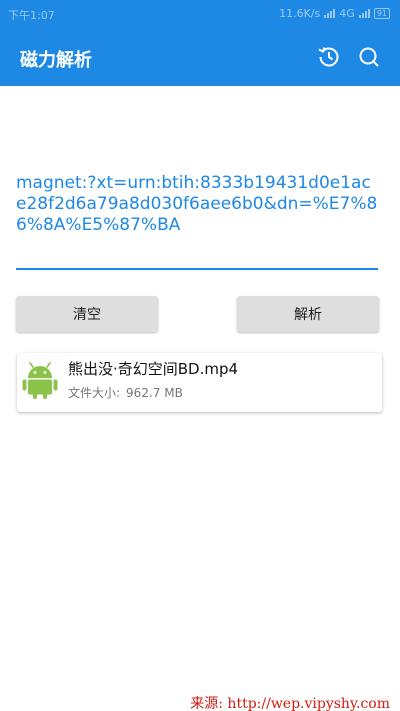  What do you see at coordinates (56, 60) in the screenshot?
I see `app-title: 磁力解析` at bounding box center [56, 60].